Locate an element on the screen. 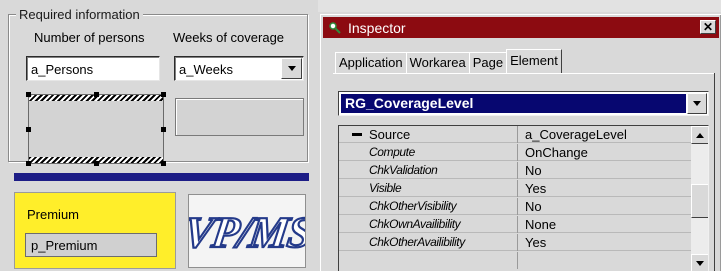  property-row: ChkValidation No is located at coordinates (515, 170).